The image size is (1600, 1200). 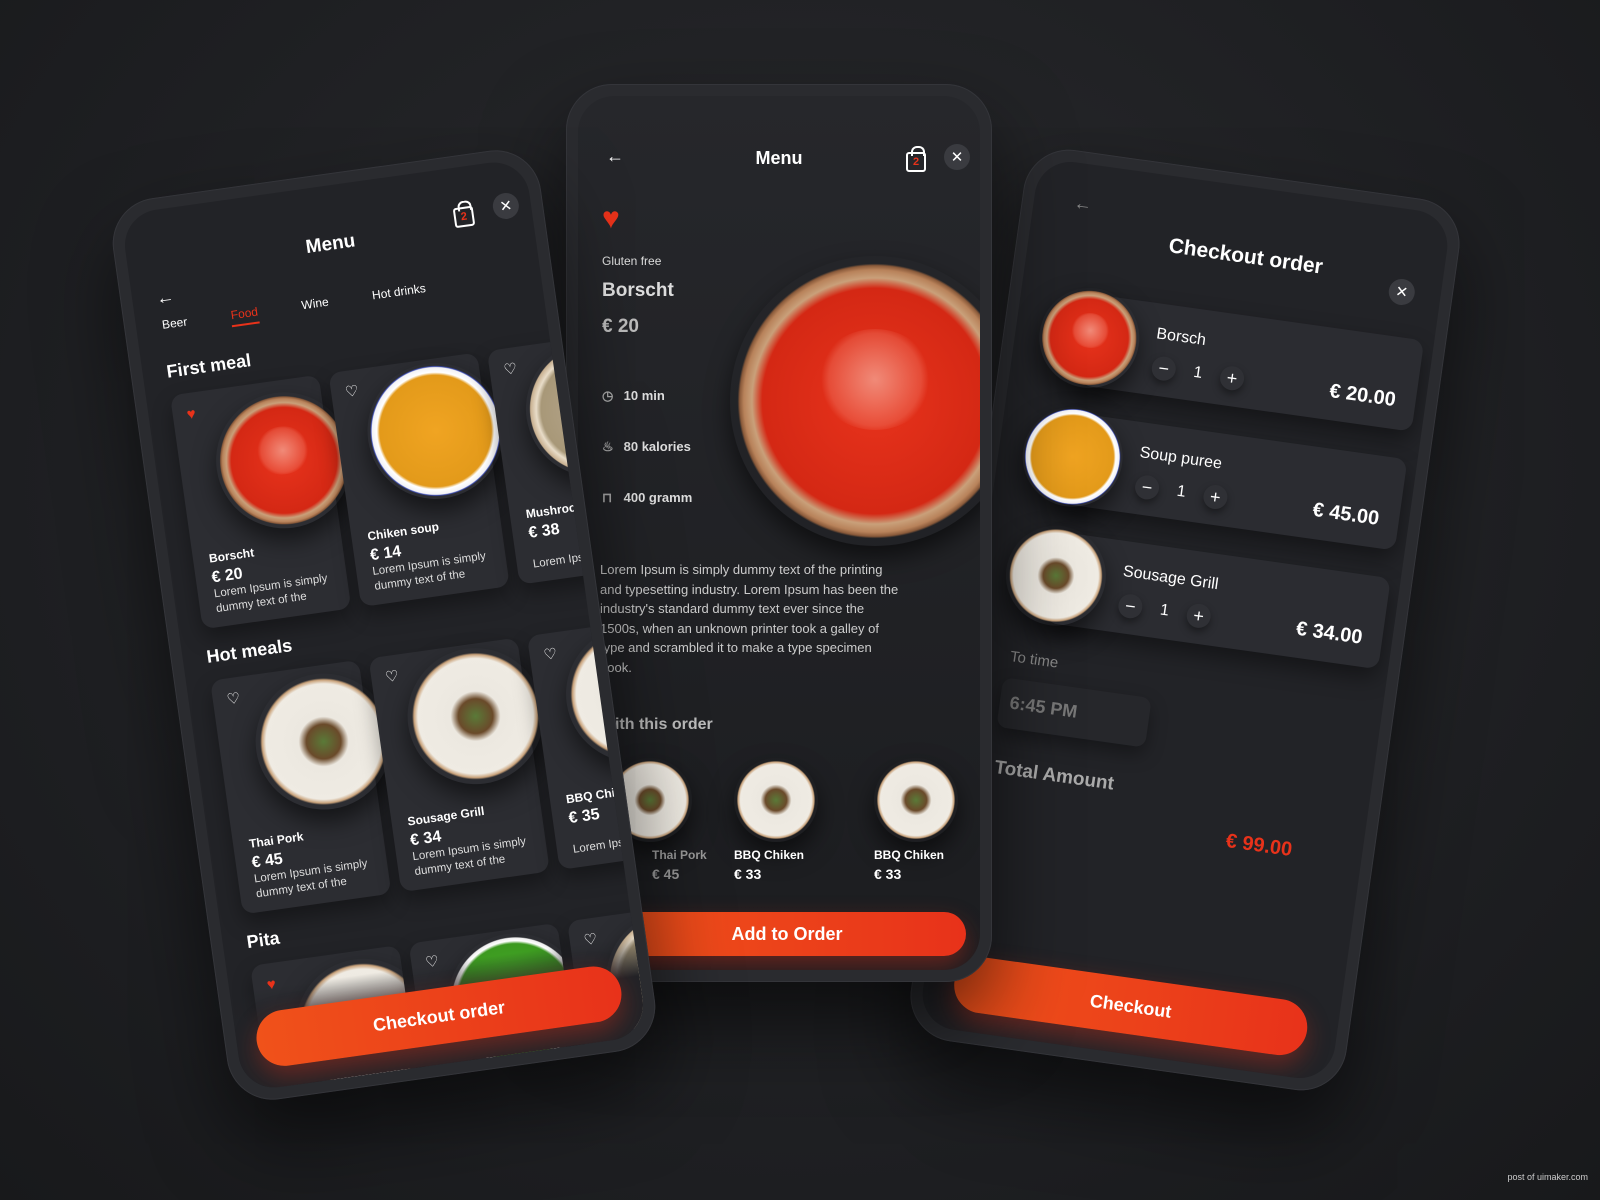 I want to click on calories: 80 kalories, so click(x=657, y=446).